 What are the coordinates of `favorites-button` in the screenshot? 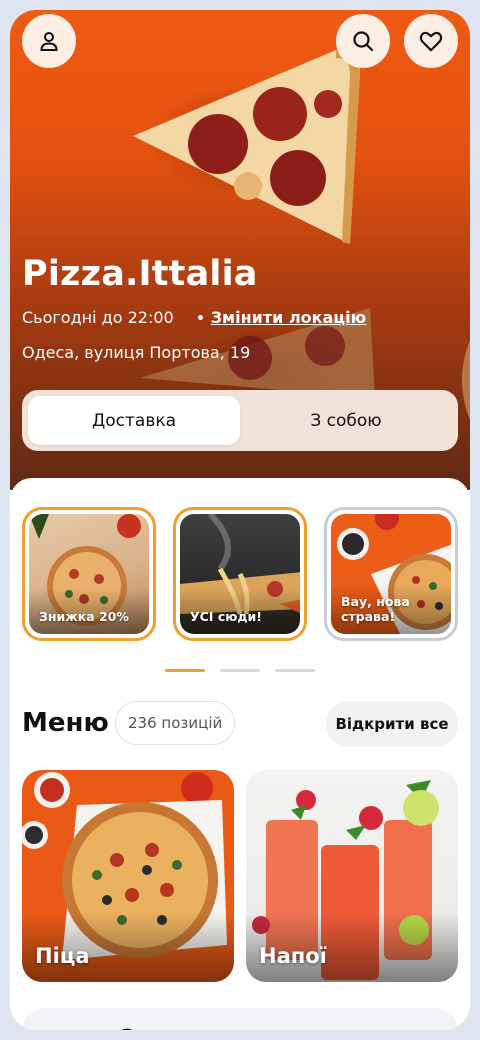 It's located at (431, 41).